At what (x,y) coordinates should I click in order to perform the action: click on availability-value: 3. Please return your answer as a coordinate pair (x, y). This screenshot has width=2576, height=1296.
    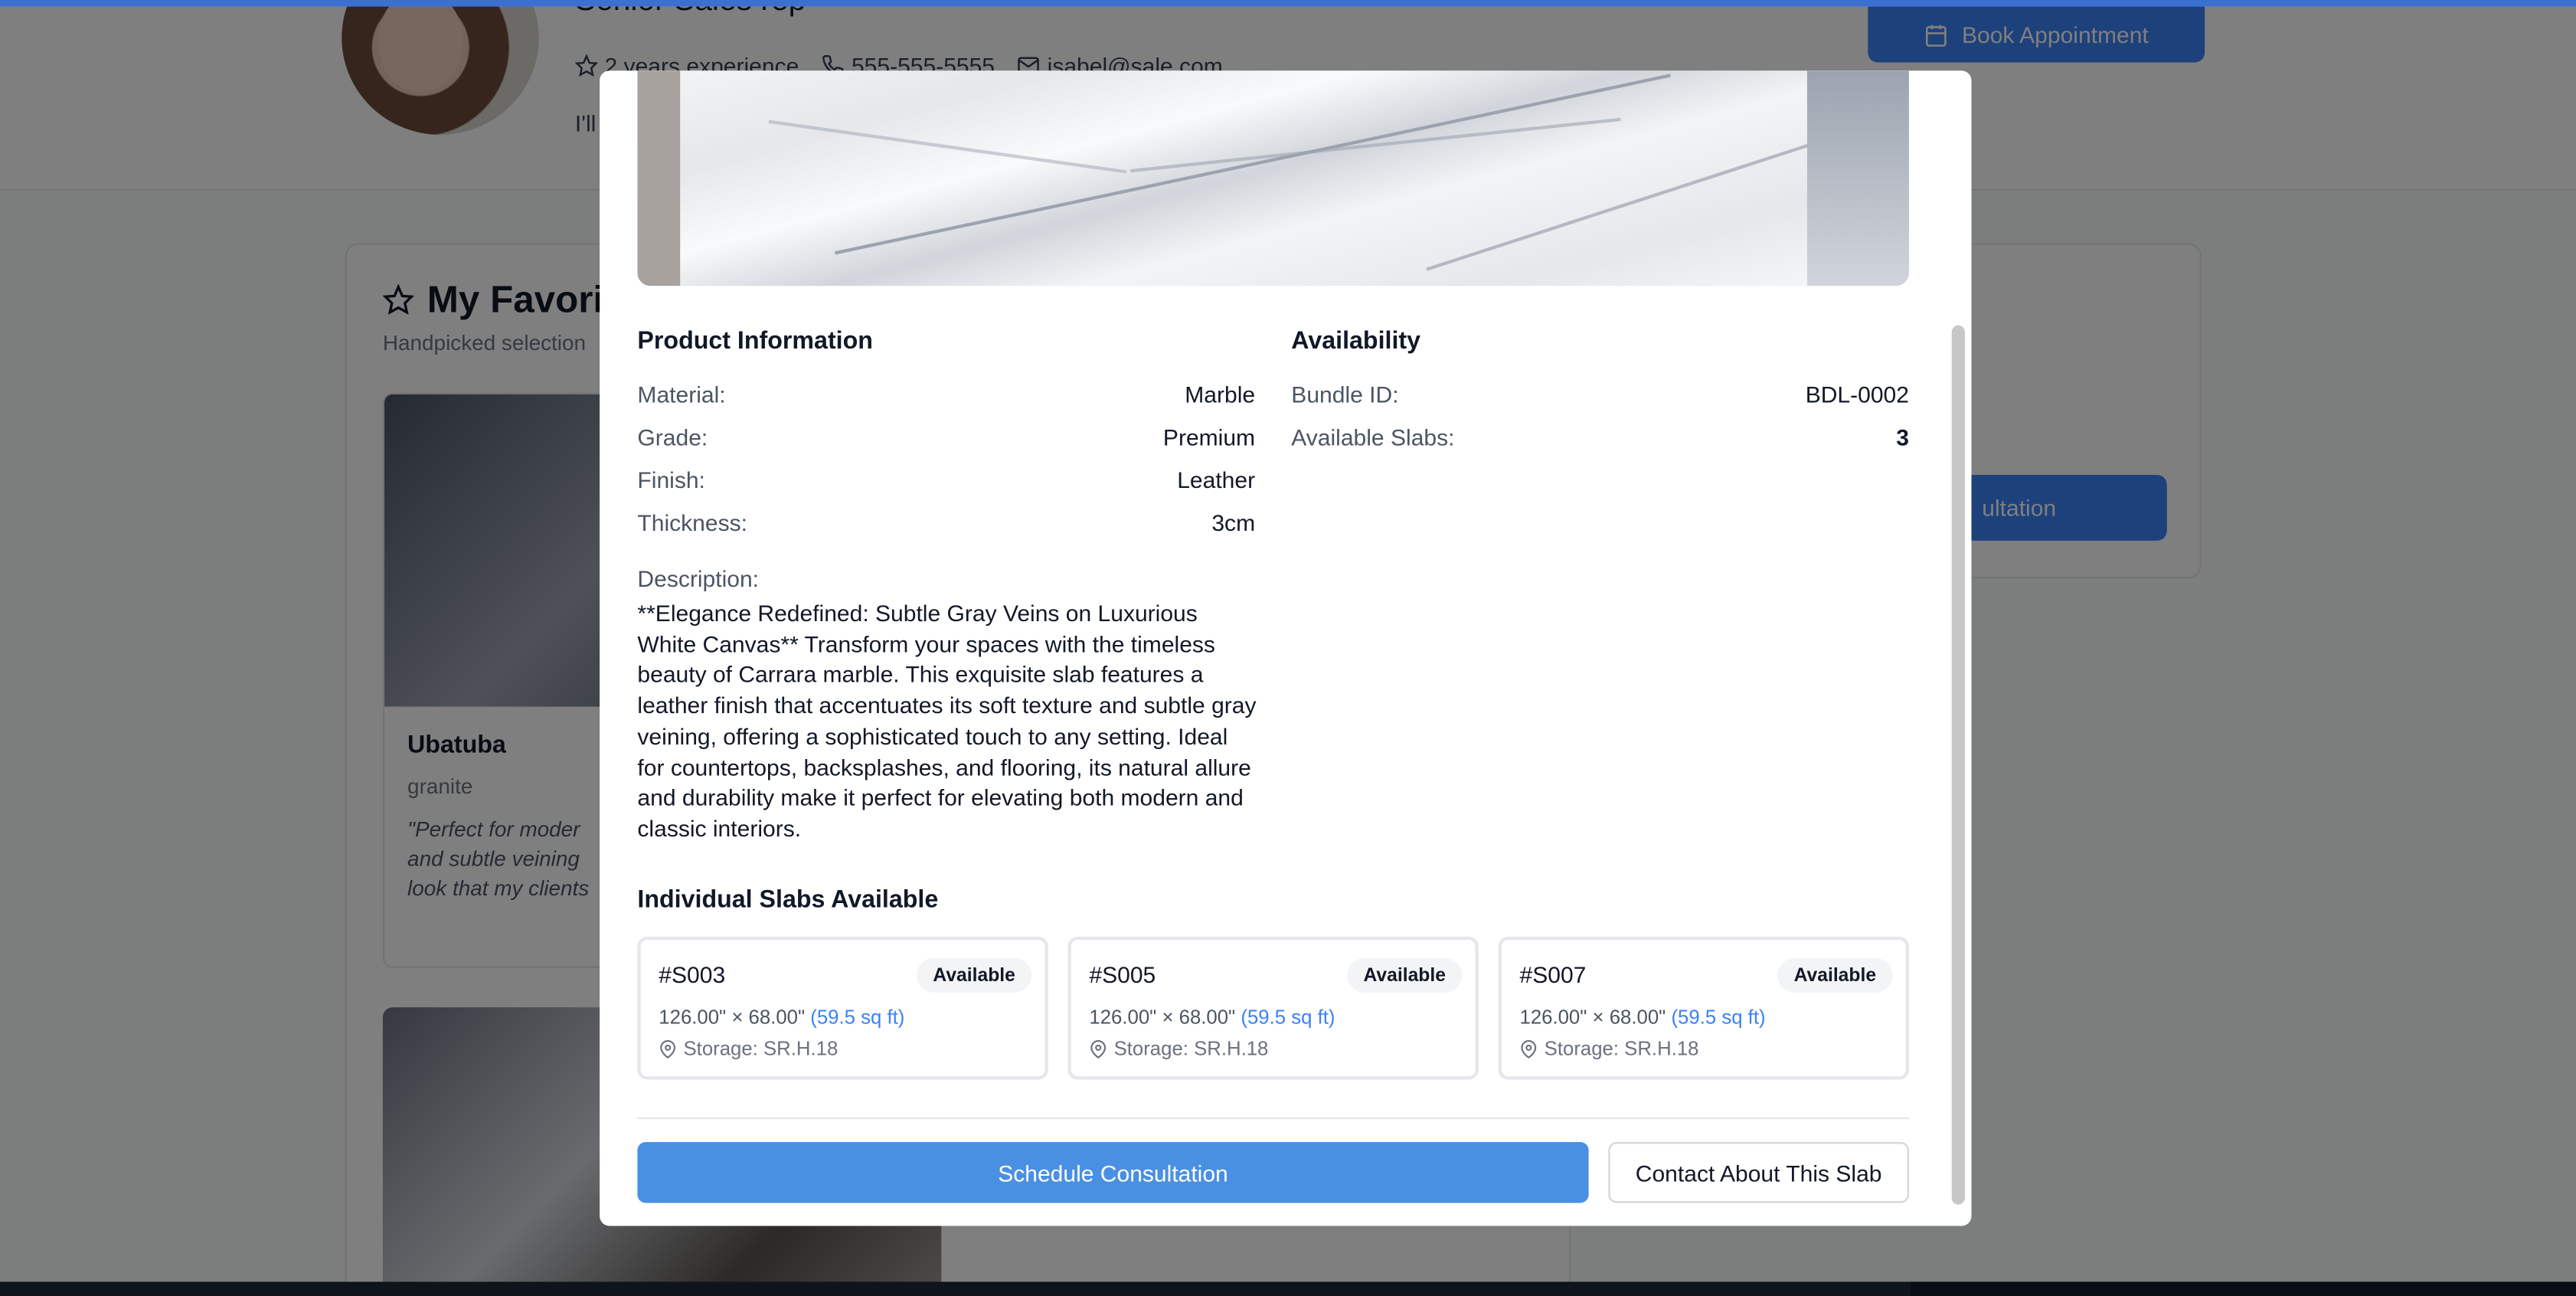
    Looking at the image, I should click on (1902, 437).